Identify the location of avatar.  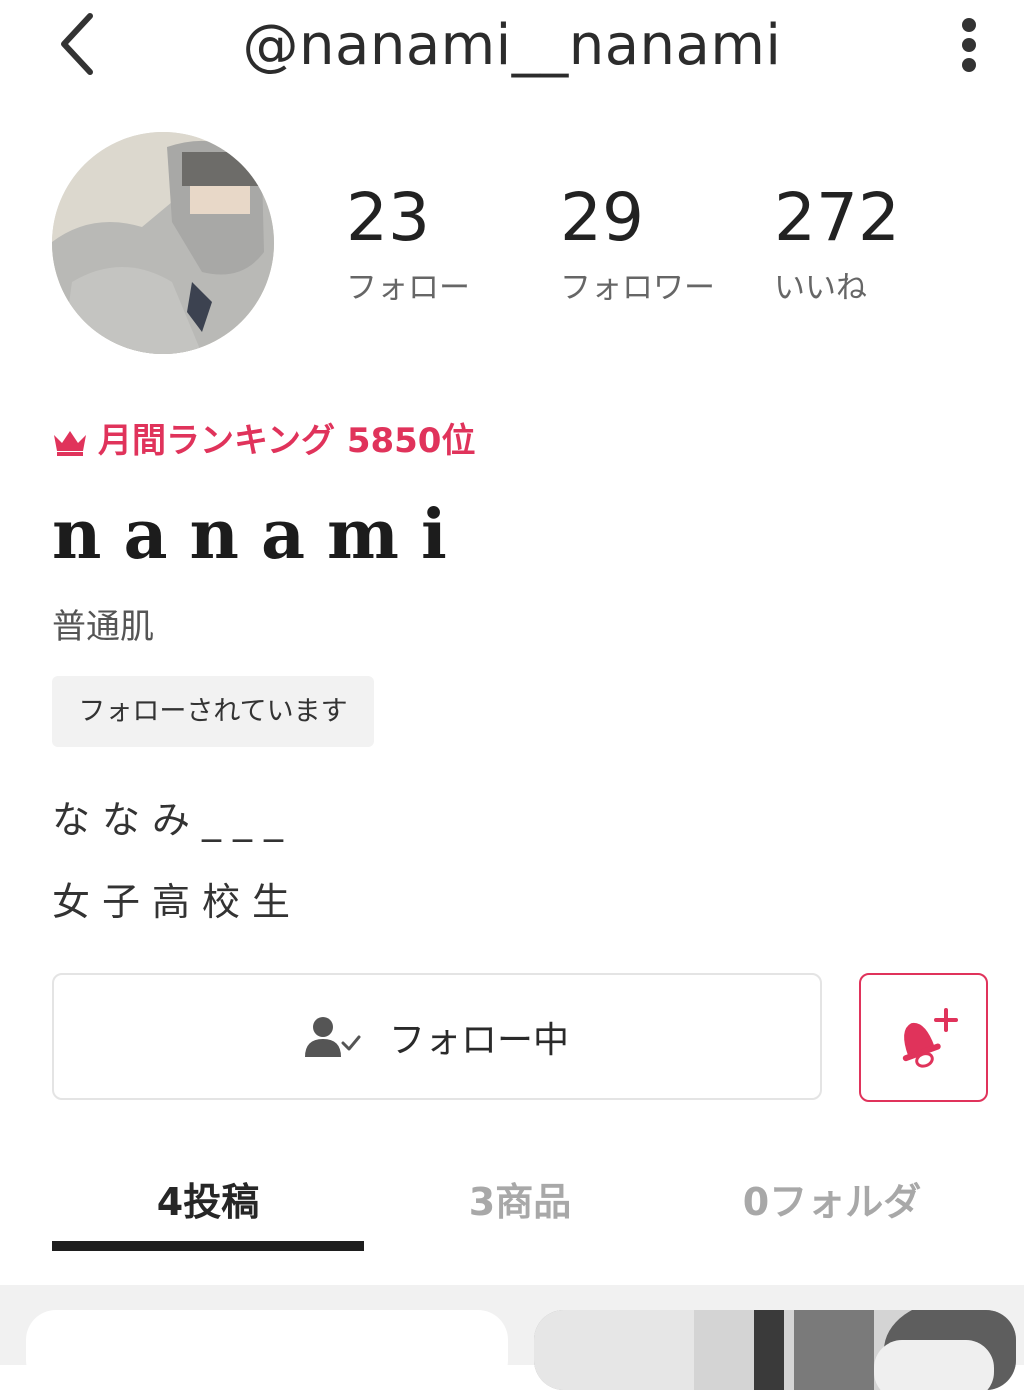
(163, 243).